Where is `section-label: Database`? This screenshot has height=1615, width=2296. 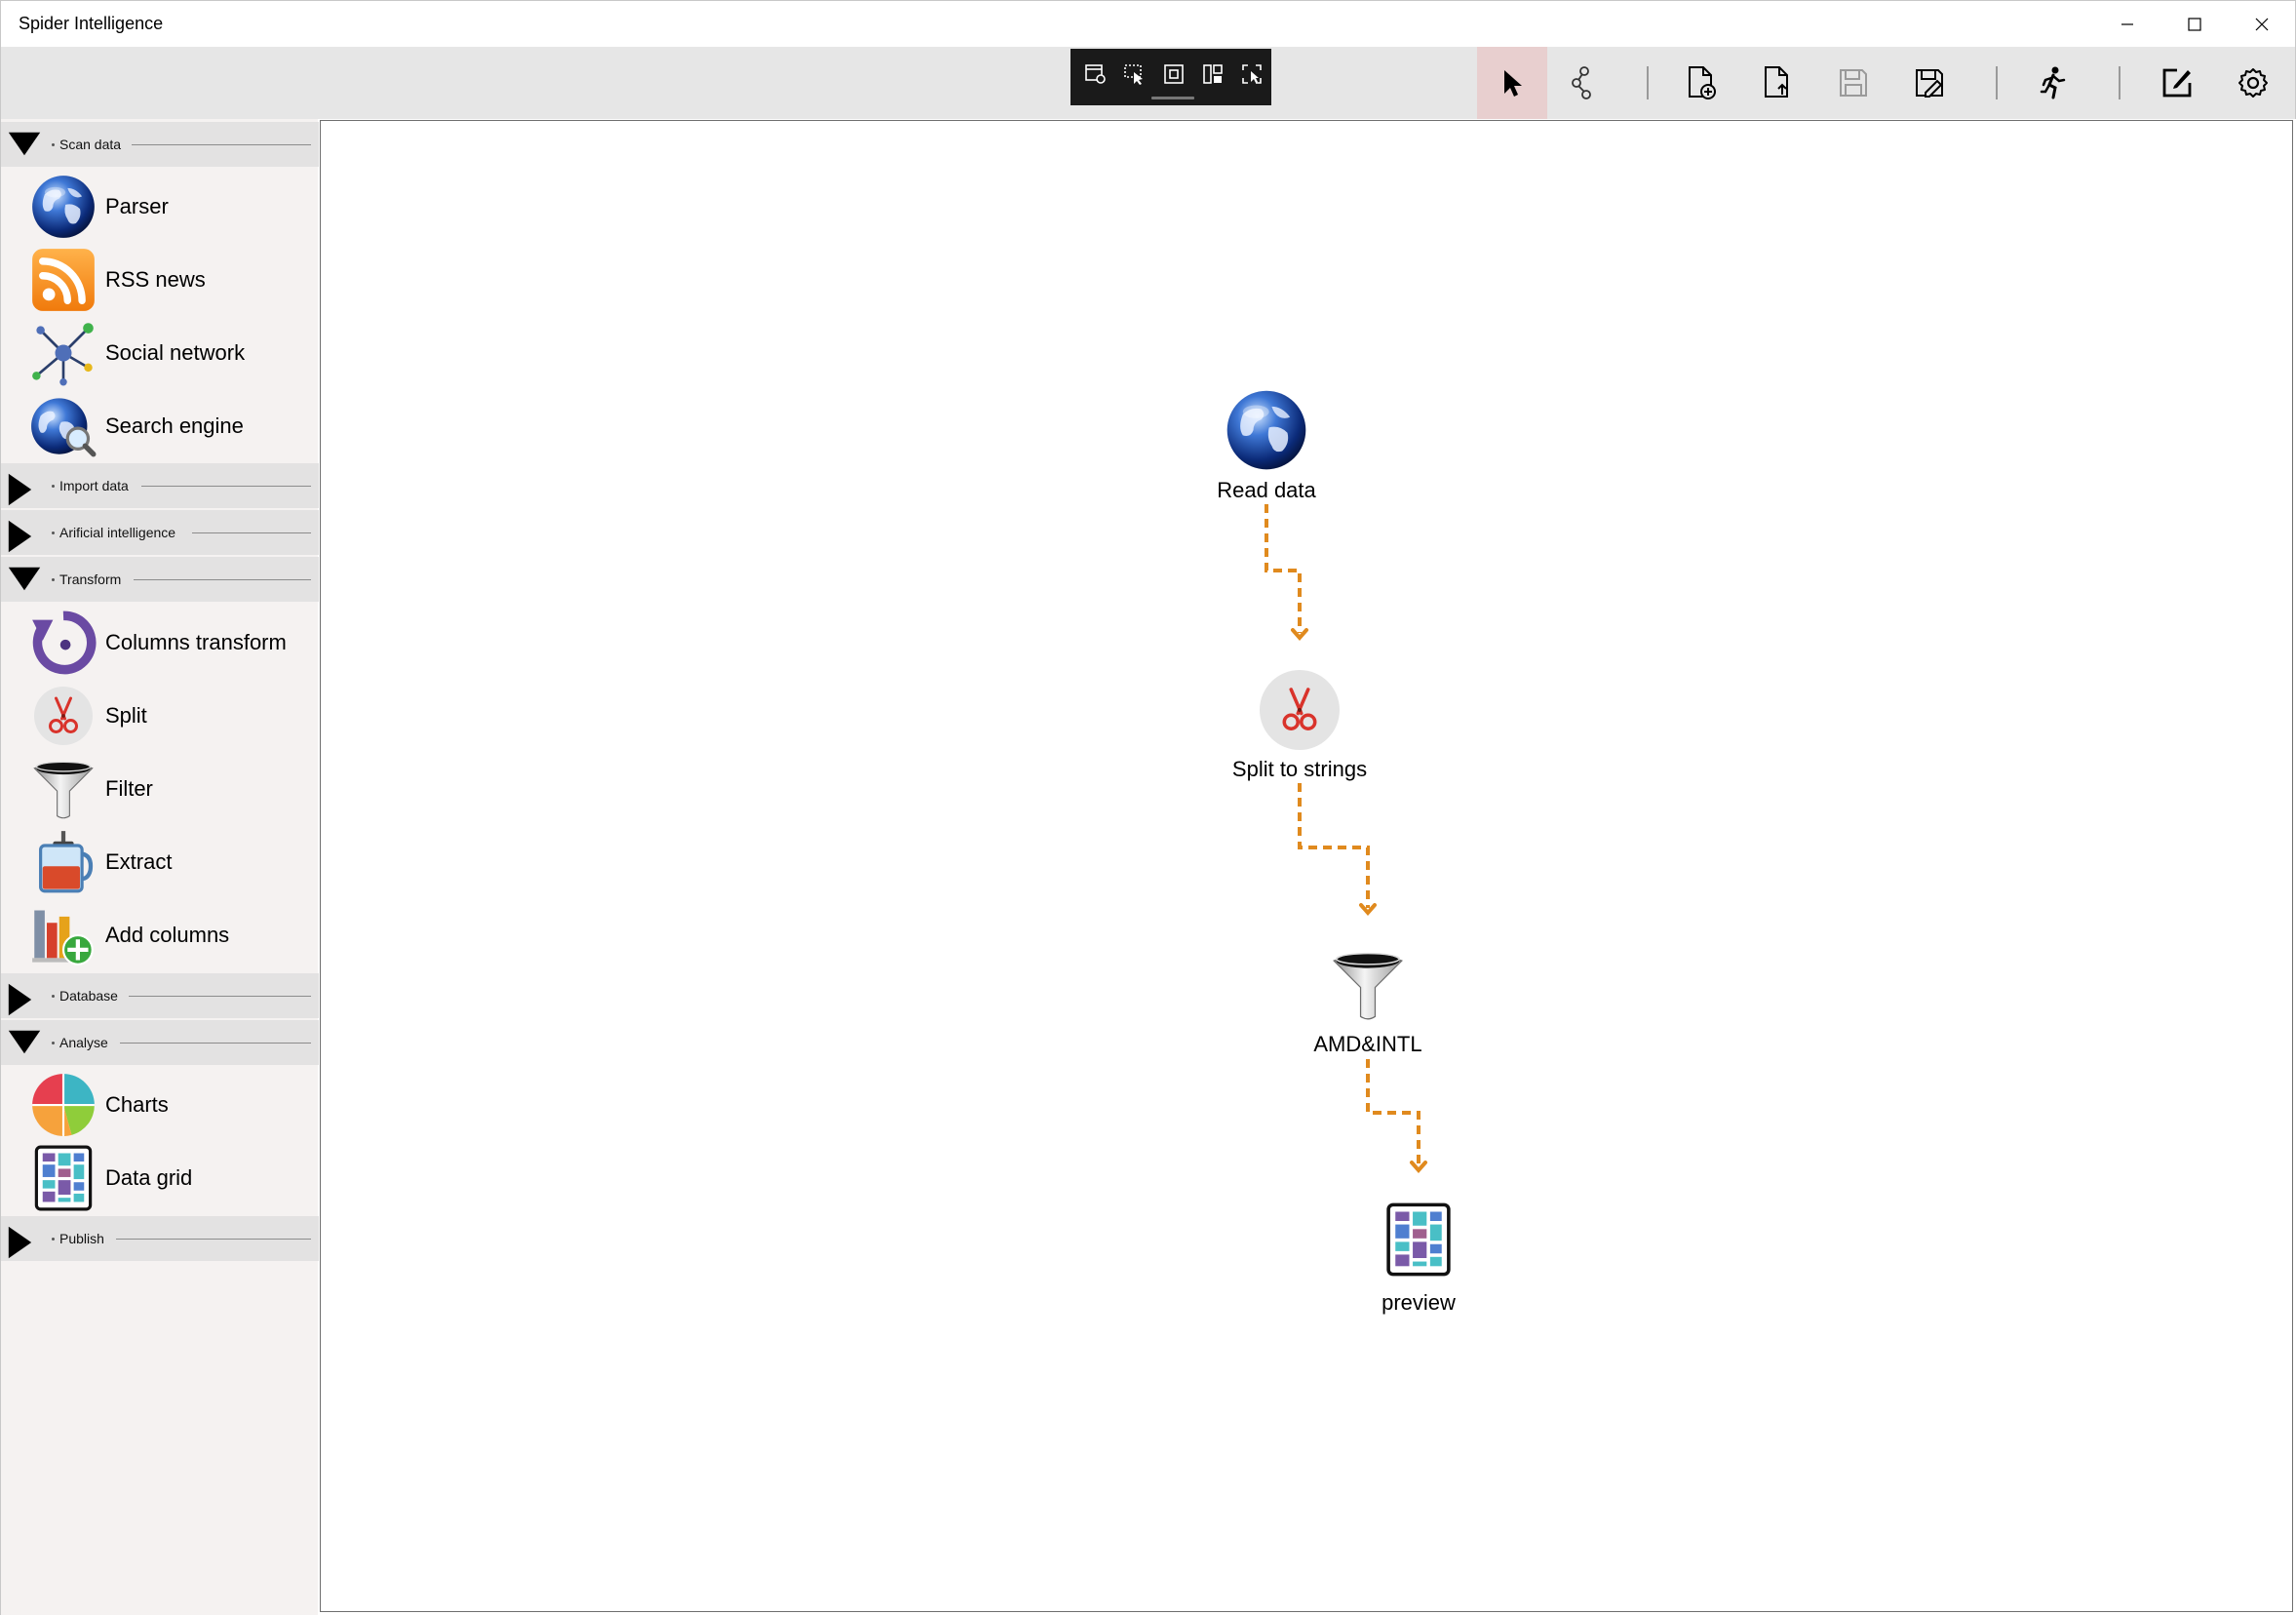
section-label: Database is located at coordinates (92, 996).